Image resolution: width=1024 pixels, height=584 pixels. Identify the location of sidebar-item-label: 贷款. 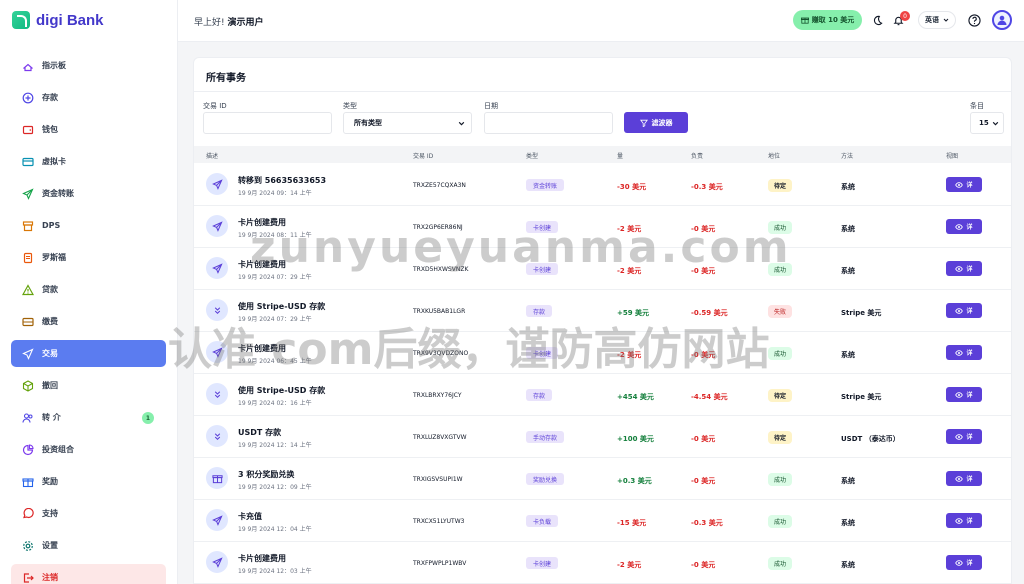
(50, 289).